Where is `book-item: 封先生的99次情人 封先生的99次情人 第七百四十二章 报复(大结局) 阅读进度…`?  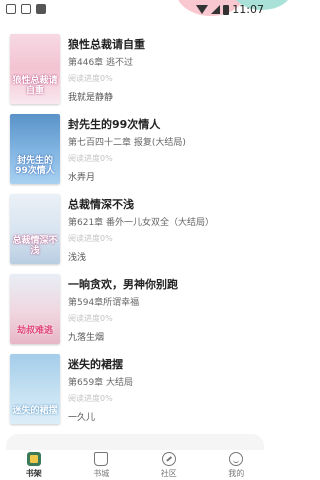 book-item: 封先生的99次情人 封先生的99次情人 第七百四十二章 报复(大结局) 阅读进度… is located at coordinates (136, 150).